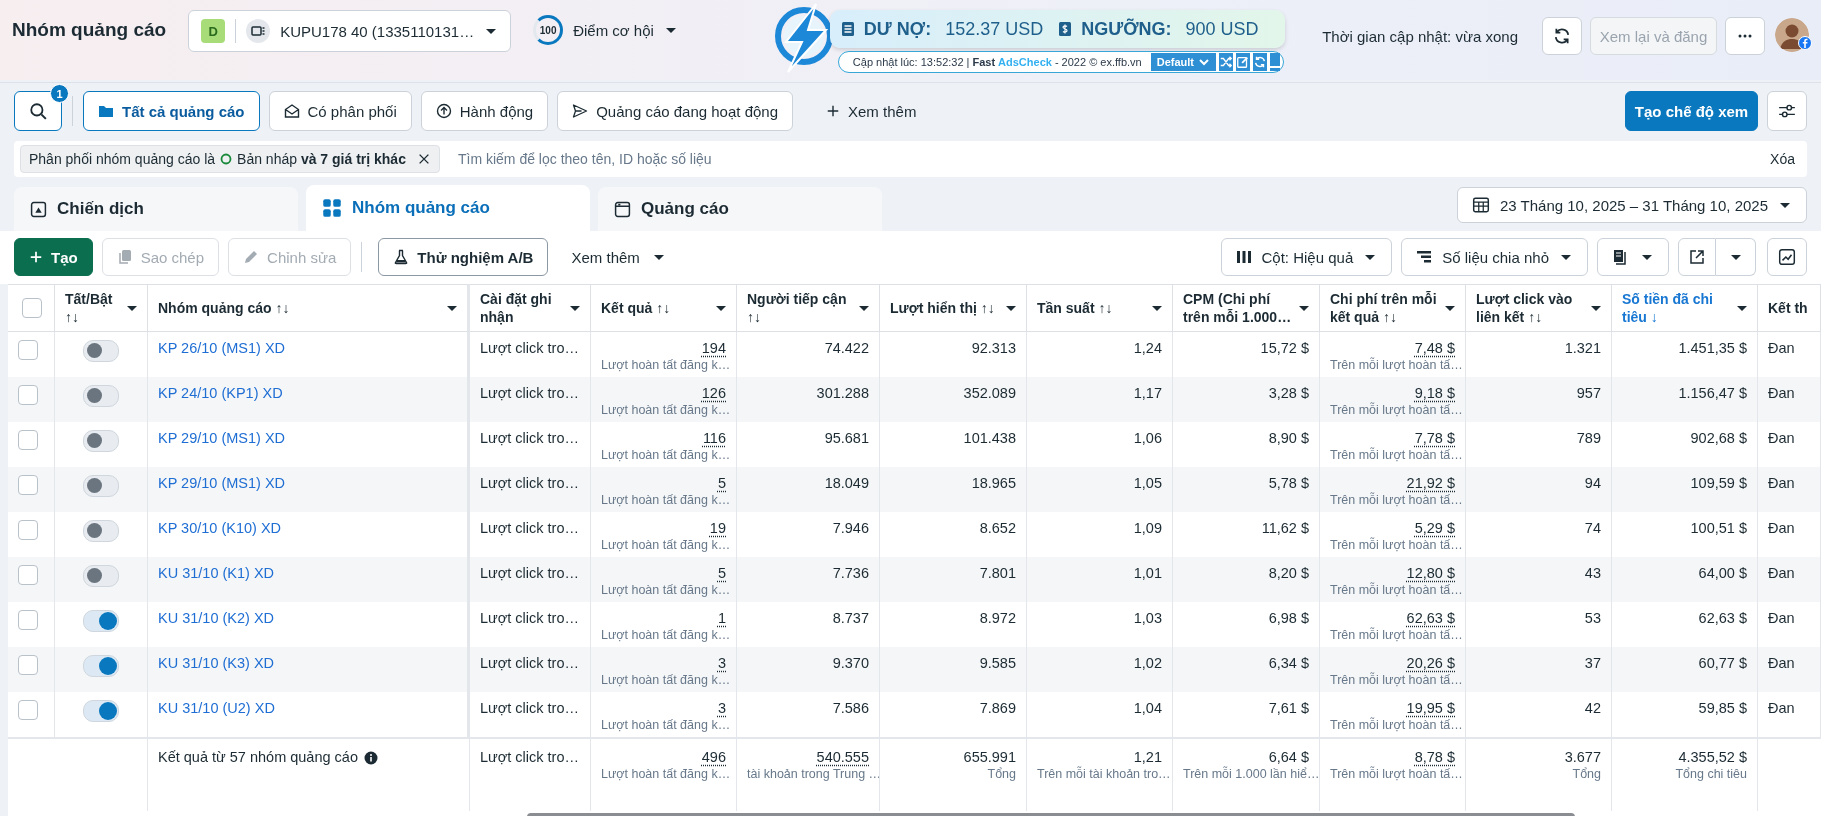 The image size is (1821, 816). Describe the element at coordinates (1259, 62) in the screenshot. I see `refresh-icon` at that location.